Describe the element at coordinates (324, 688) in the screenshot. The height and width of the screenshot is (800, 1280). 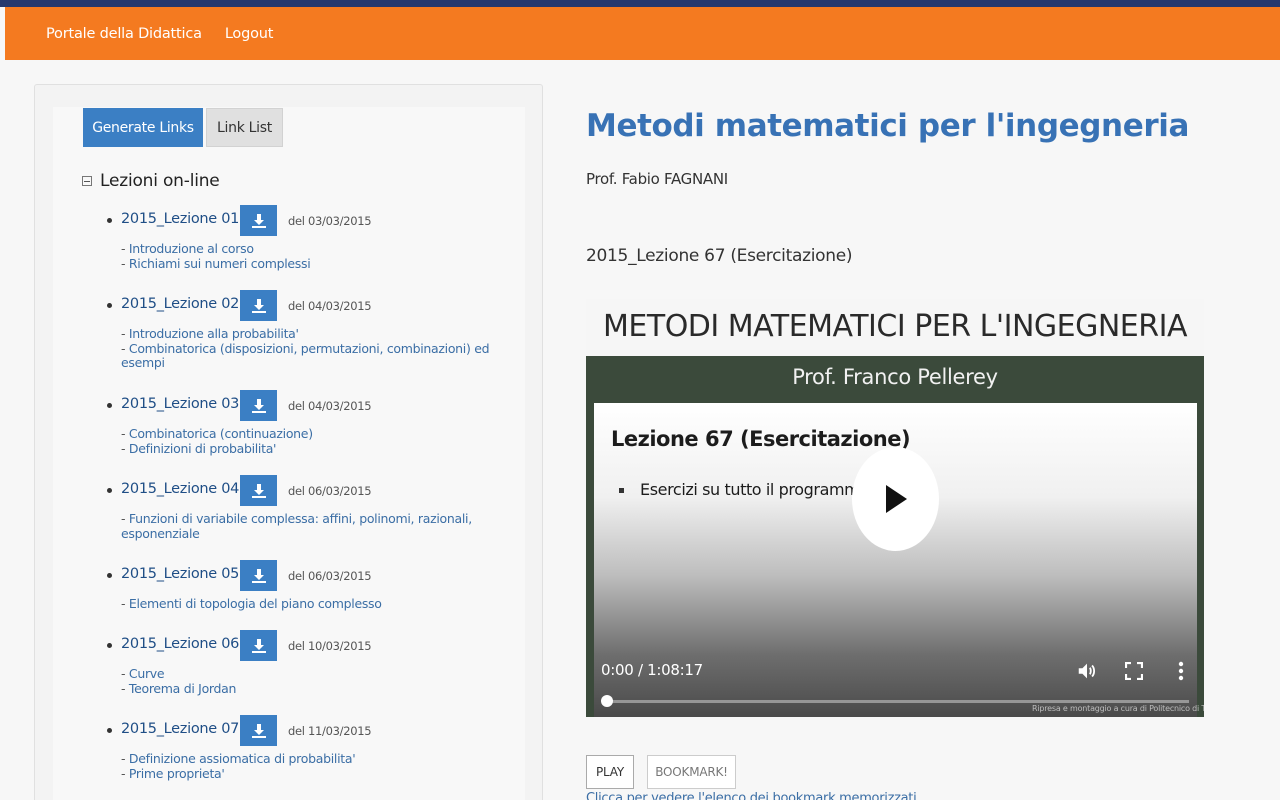
I see `topic-line: - Teorema di Jordan` at that location.